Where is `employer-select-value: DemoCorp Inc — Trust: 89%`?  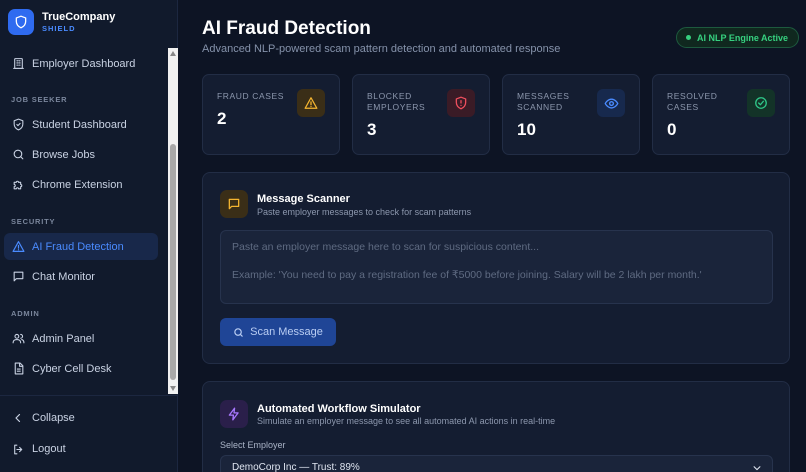 employer-select-value: DemoCorp Inc — Trust: 89% is located at coordinates (296, 466).